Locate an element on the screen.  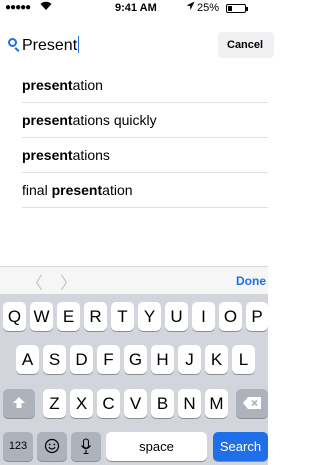
delete-icon is located at coordinates (252, 403).